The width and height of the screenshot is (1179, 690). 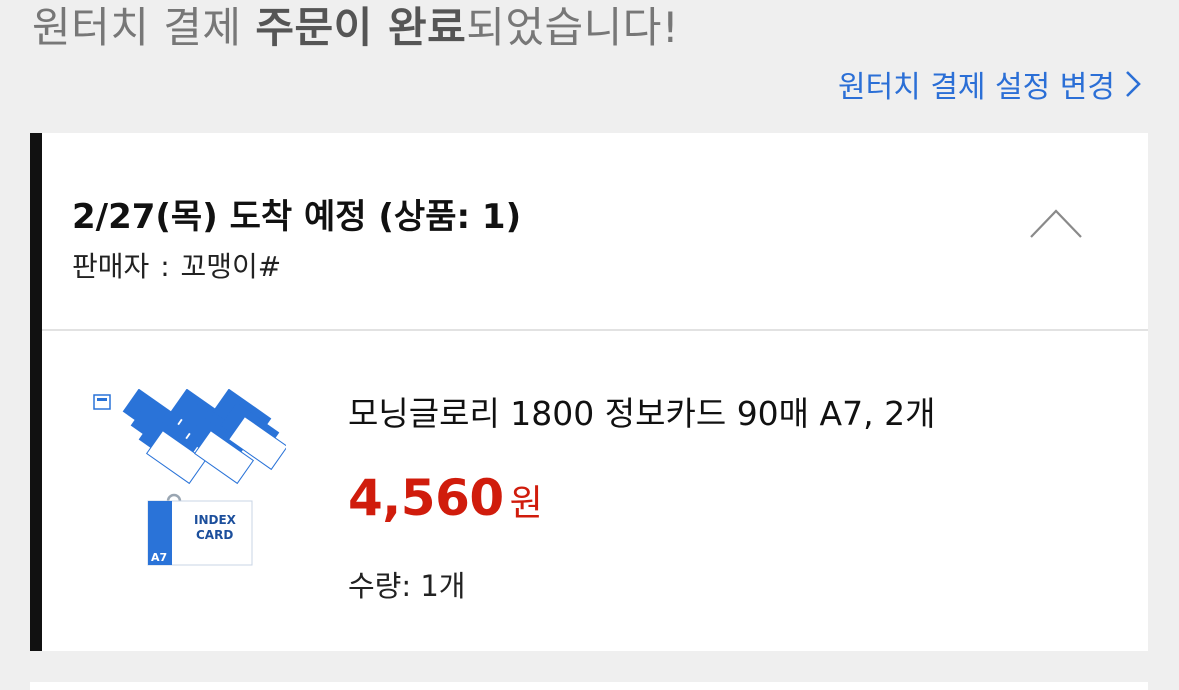 I want to click on index-card-title-line1: INDEX, so click(x=215, y=520).